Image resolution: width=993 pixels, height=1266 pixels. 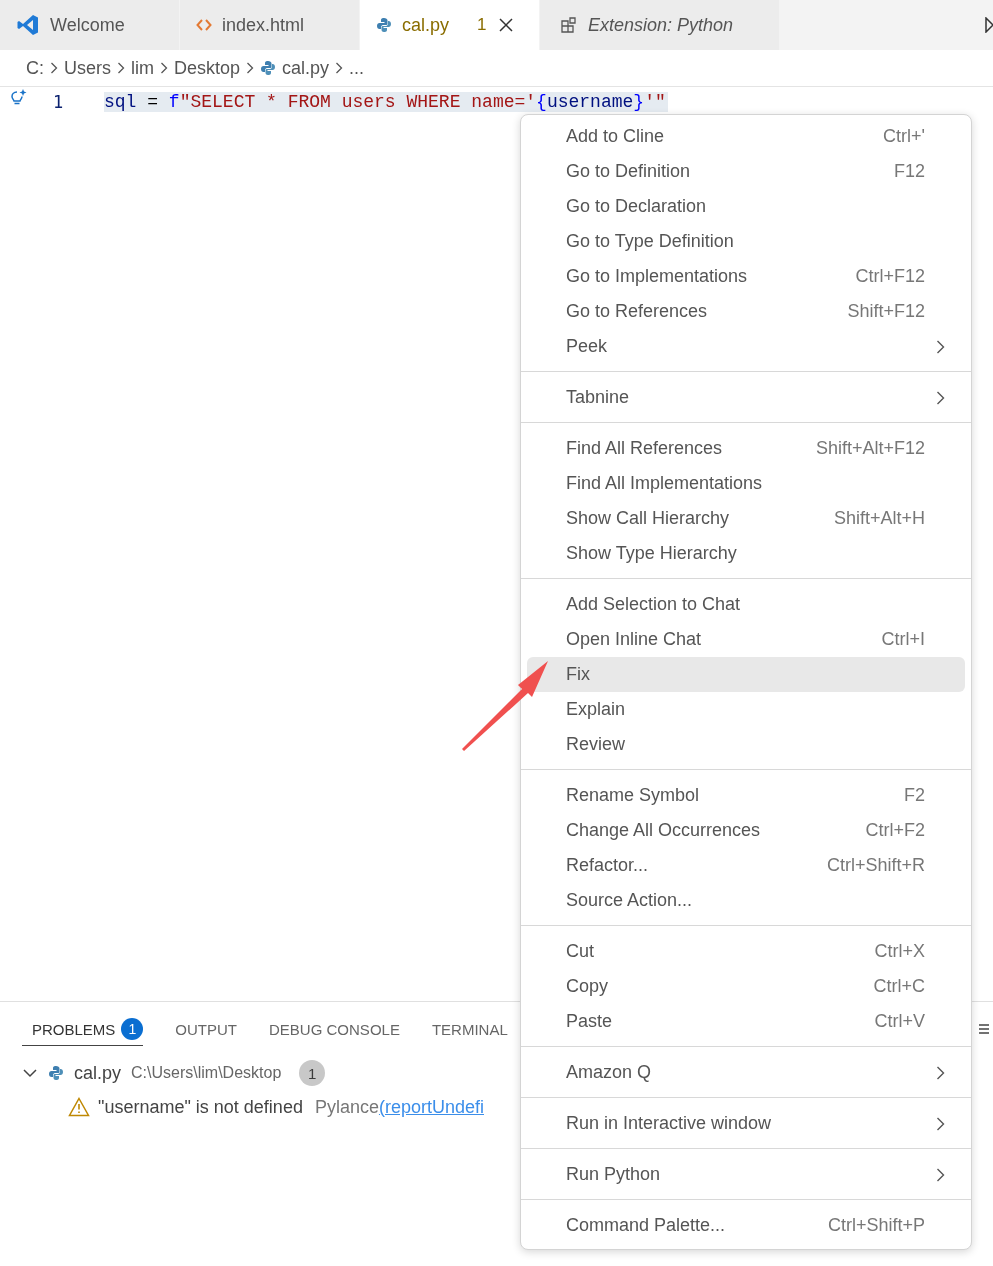 What do you see at coordinates (746, 206) in the screenshot?
I see `menu-item: Go to Declaration` at bounding box center [746, 206].